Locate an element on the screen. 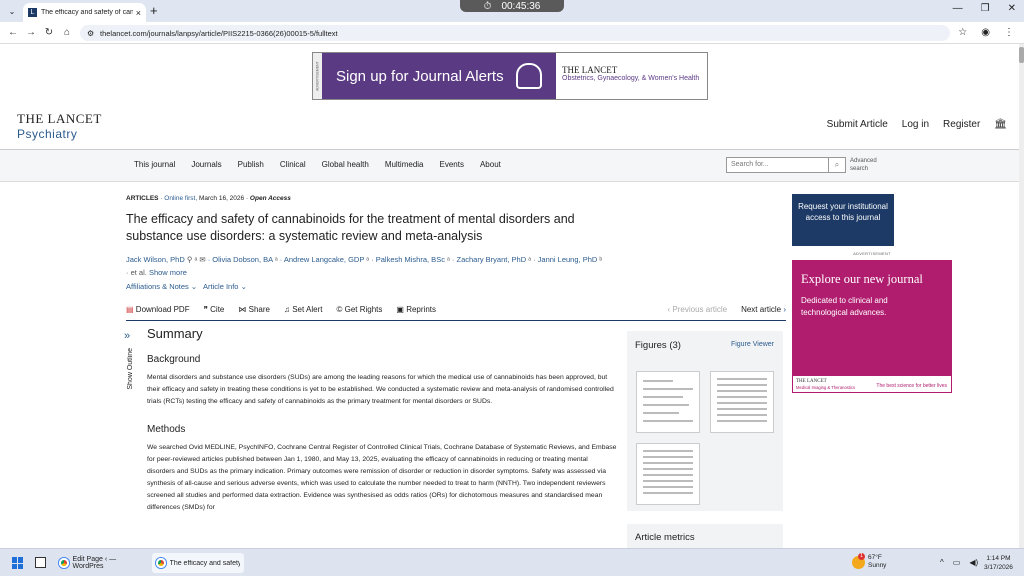 Image resolution: width=1024 pixels, height=576 pixels. share-button: ⋈ Share is located at coordinates (254, 309).